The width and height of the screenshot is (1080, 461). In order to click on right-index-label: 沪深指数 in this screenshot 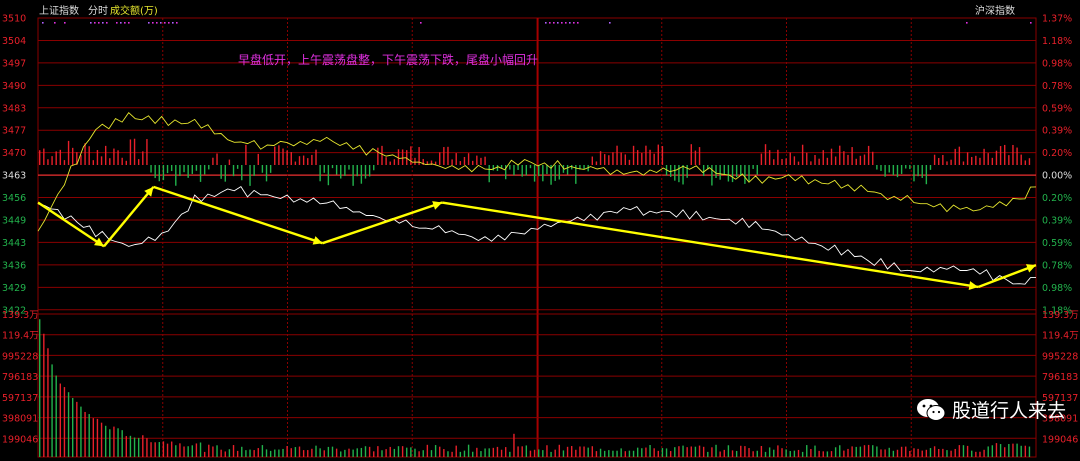, I will do `click(995, 10)`.